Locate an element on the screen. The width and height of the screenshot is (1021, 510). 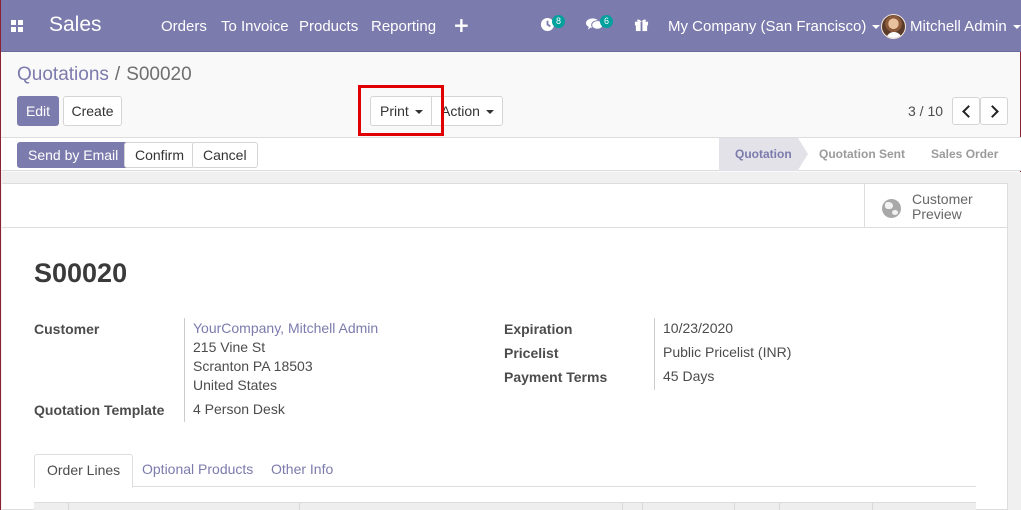
stage-quotation-sent: Quotation Sent is located at coordinates (862, 154).